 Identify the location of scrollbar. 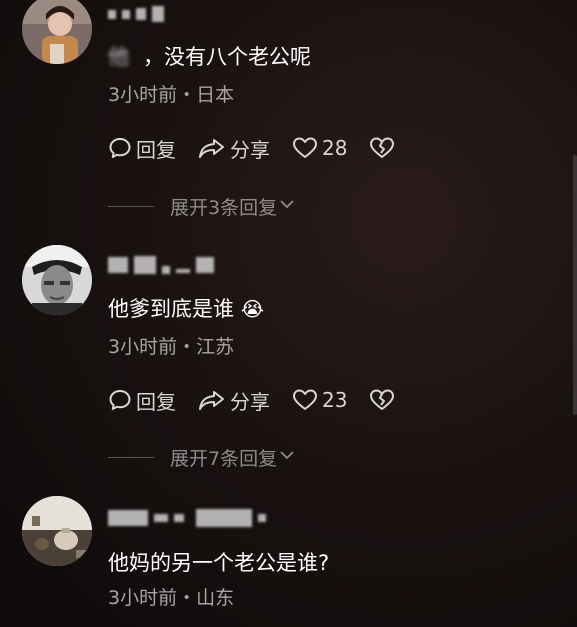
(575, 285).